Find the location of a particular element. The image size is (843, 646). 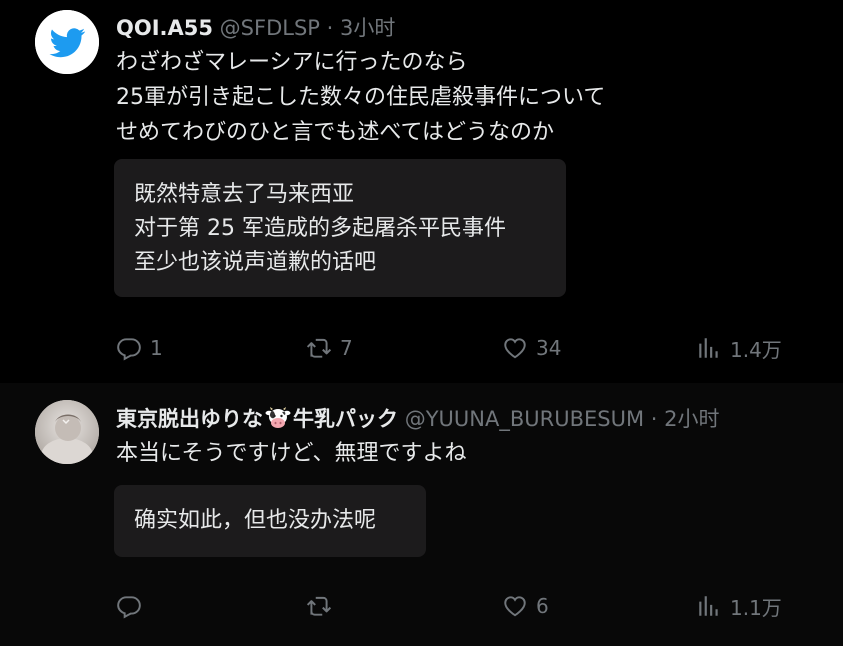

cow-face-icon is located at coordinates (278, 417).